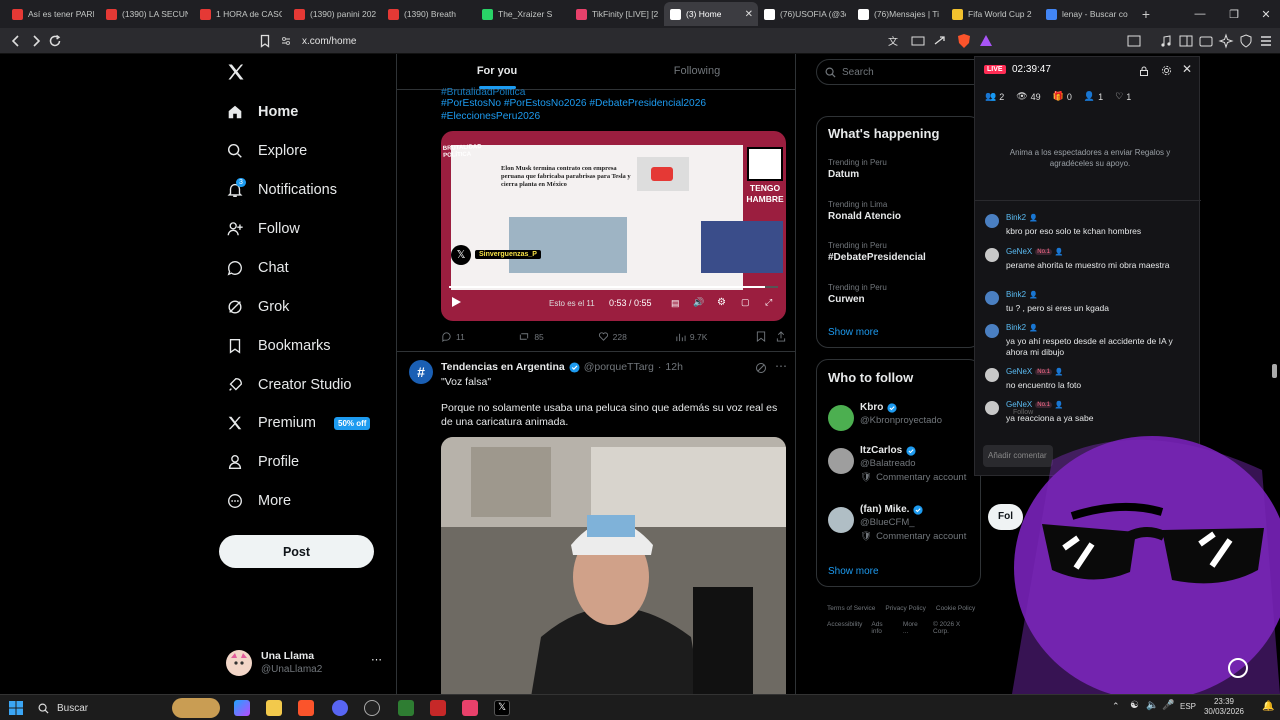  Describe the element at coordinates (502, 708) in the screenshot. I see `x-icon: 𝕏` at that location.